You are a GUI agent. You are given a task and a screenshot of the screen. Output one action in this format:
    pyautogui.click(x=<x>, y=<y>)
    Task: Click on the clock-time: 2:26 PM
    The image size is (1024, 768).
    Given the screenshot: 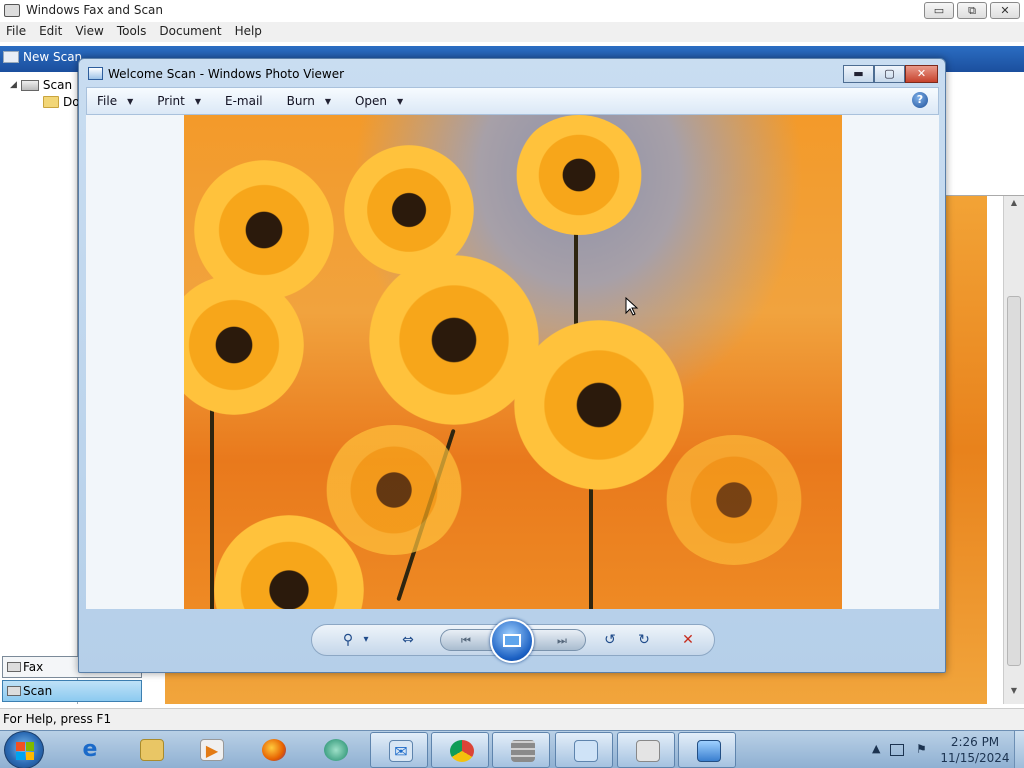 What is the action you would take?
    pyautogui.click(x=975, y=742)
    